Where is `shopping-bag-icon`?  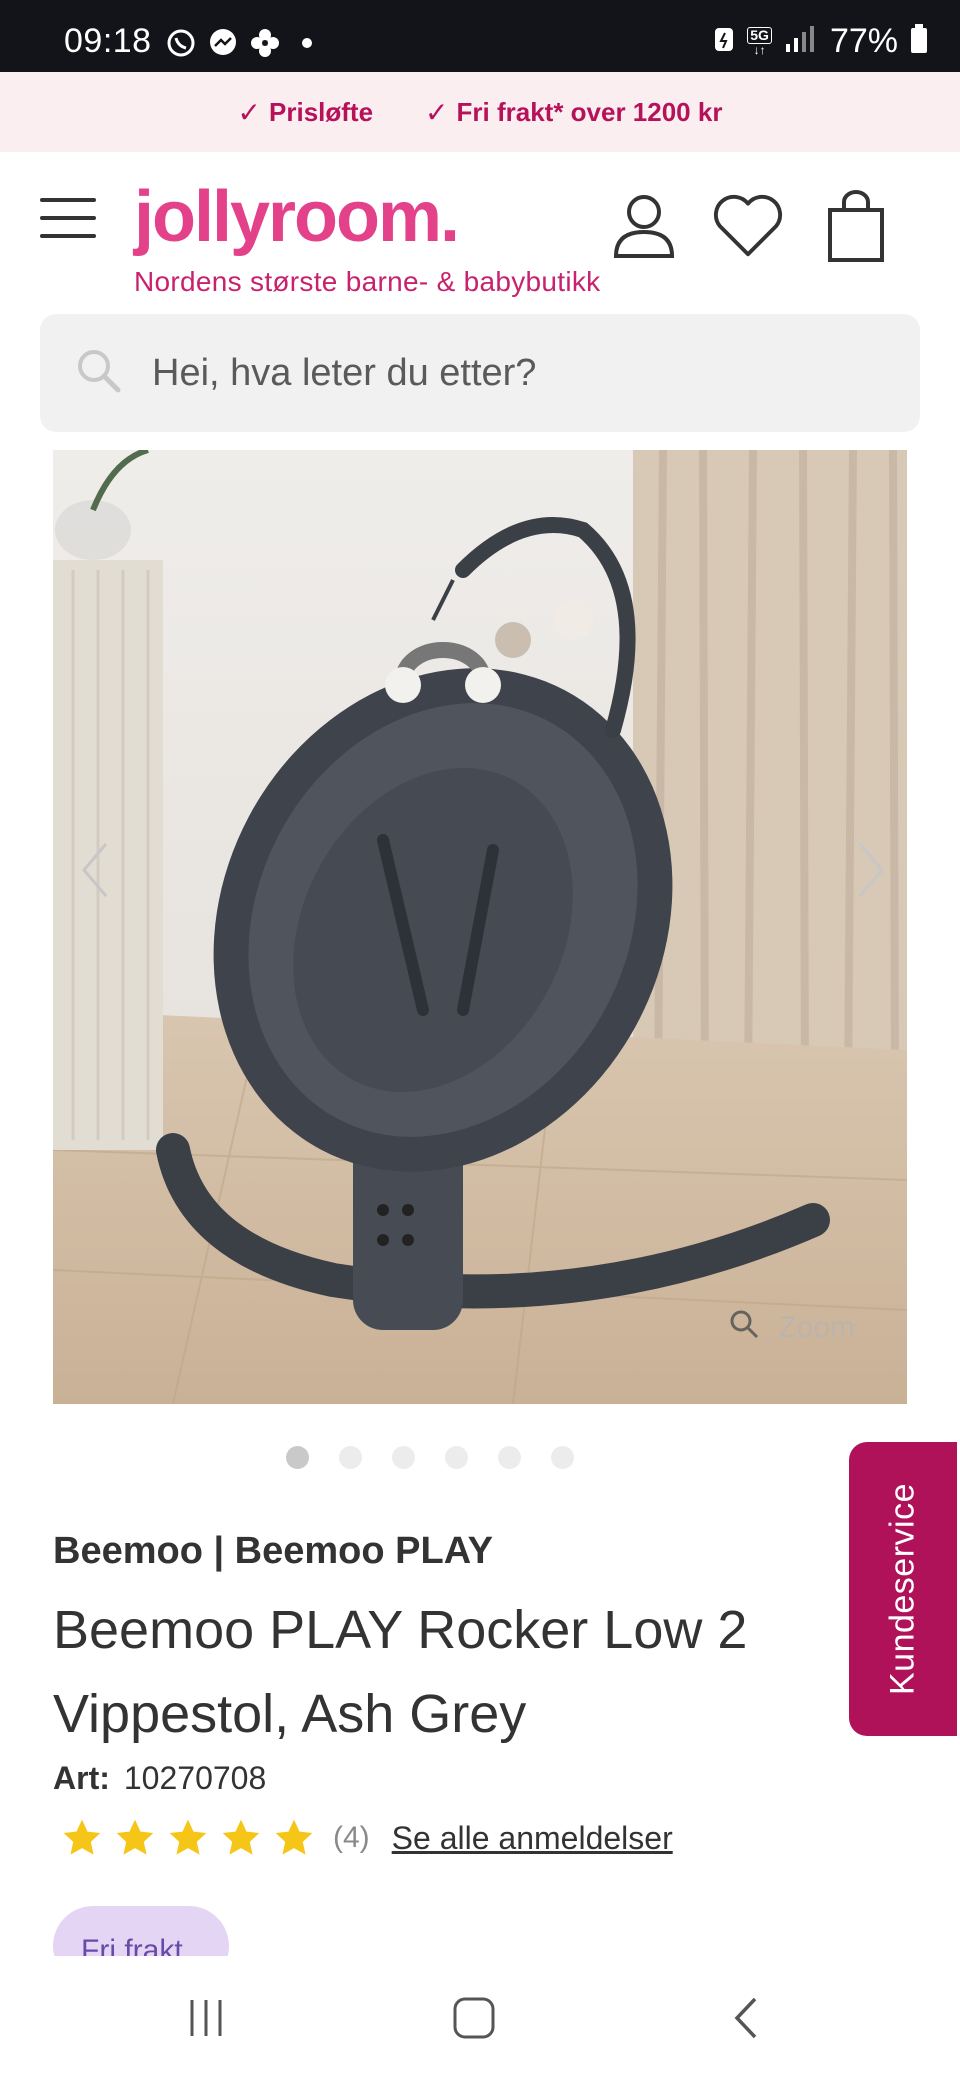 shopping-bag-icon is located at coordinates (856, 226).